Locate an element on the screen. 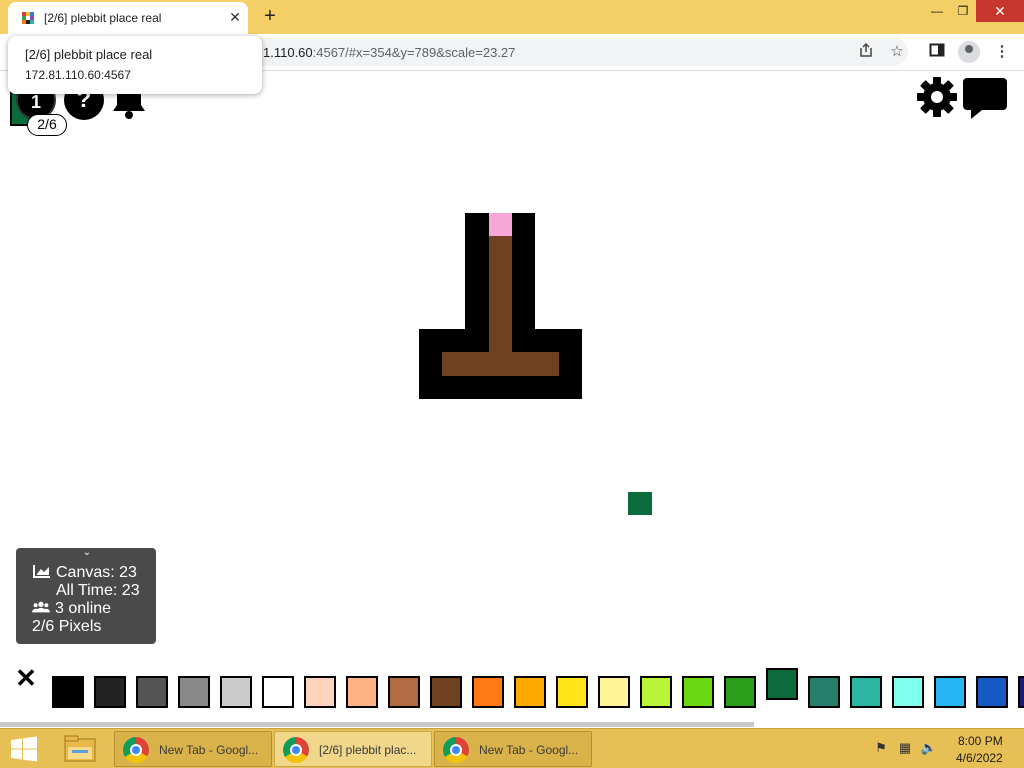  system-tray: ⚑ ▦ 🔈 is located at coordinates (910, 749).